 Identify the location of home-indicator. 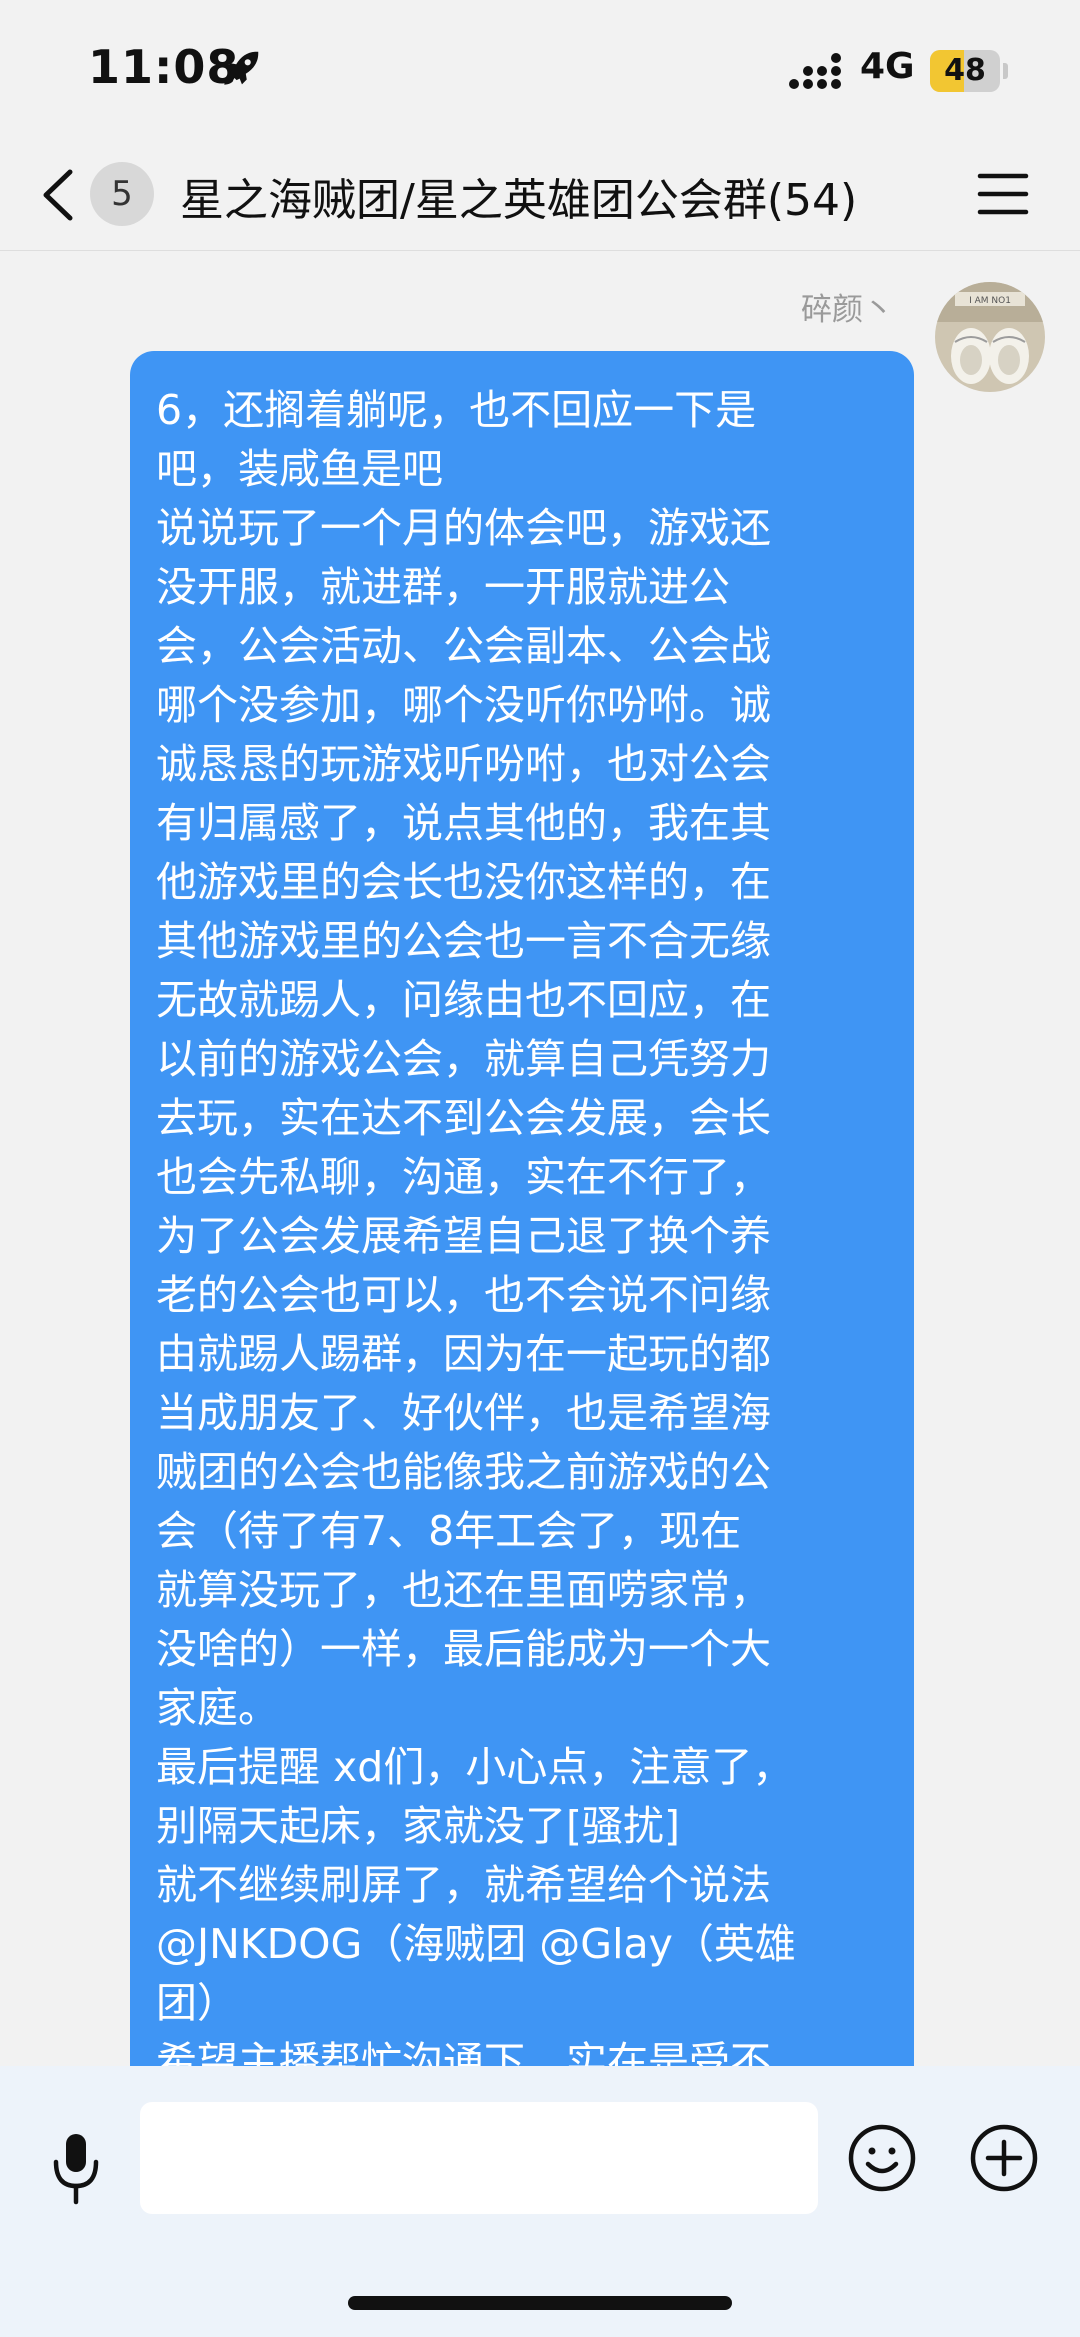
(540, 2303).